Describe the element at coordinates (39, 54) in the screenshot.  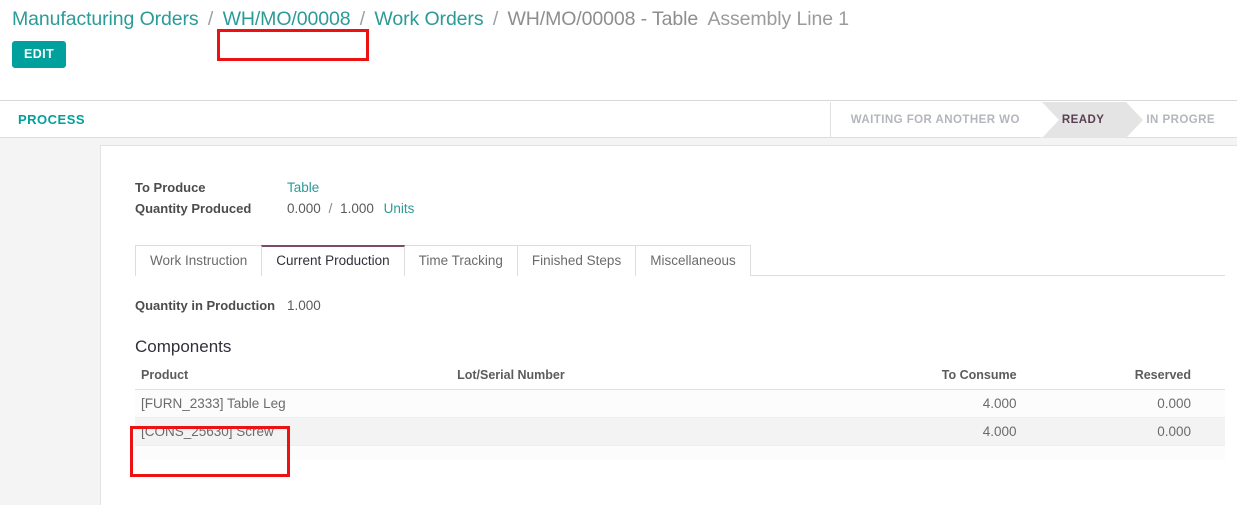
I see `edit-button: EDIT` at that location.